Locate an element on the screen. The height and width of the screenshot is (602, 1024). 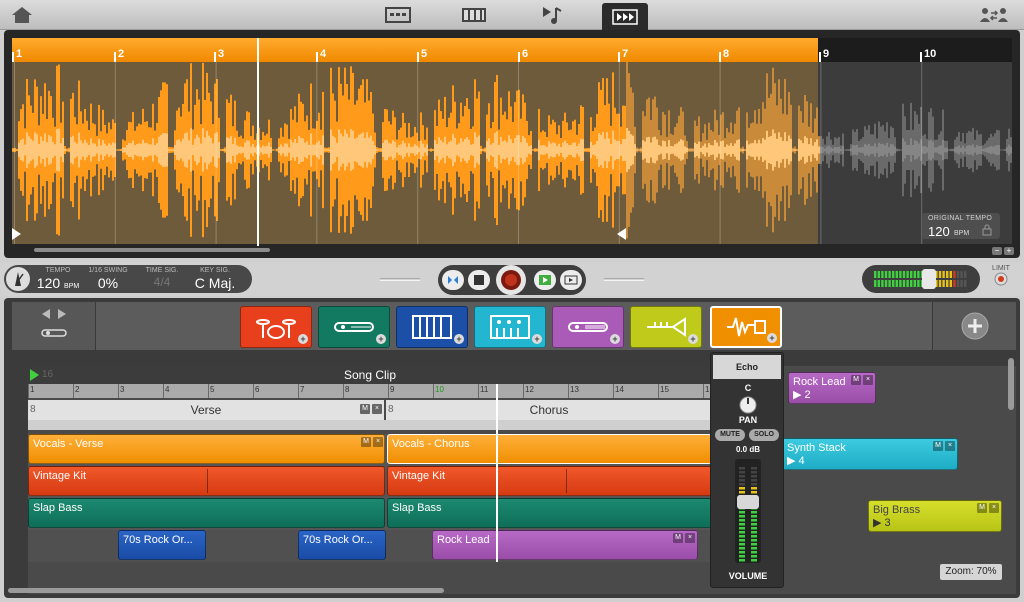
loop-region-bar is located at coordinates (415, 50).